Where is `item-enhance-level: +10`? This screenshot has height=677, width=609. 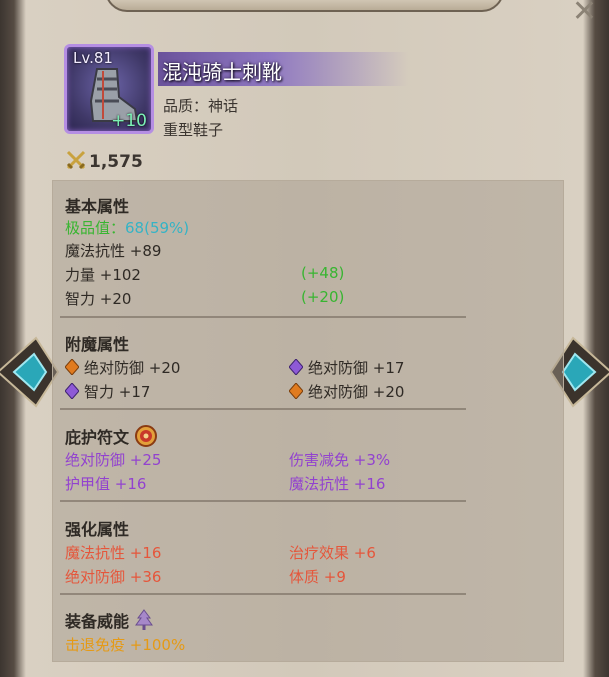
item-enhance-level: +10 is located at coordinates (129, 121).